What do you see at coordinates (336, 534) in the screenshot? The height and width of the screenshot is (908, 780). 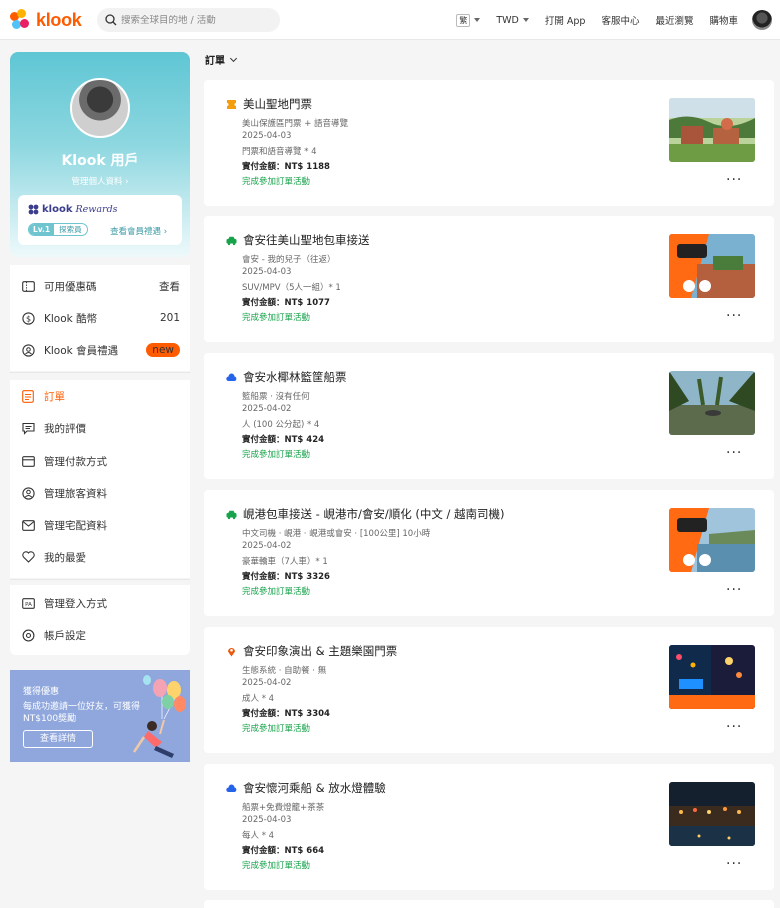 I see `order-package: 中文司機 · 峴港 · 峴港或會安 · [100公里] 10小時` at bounding box center [336, 534].